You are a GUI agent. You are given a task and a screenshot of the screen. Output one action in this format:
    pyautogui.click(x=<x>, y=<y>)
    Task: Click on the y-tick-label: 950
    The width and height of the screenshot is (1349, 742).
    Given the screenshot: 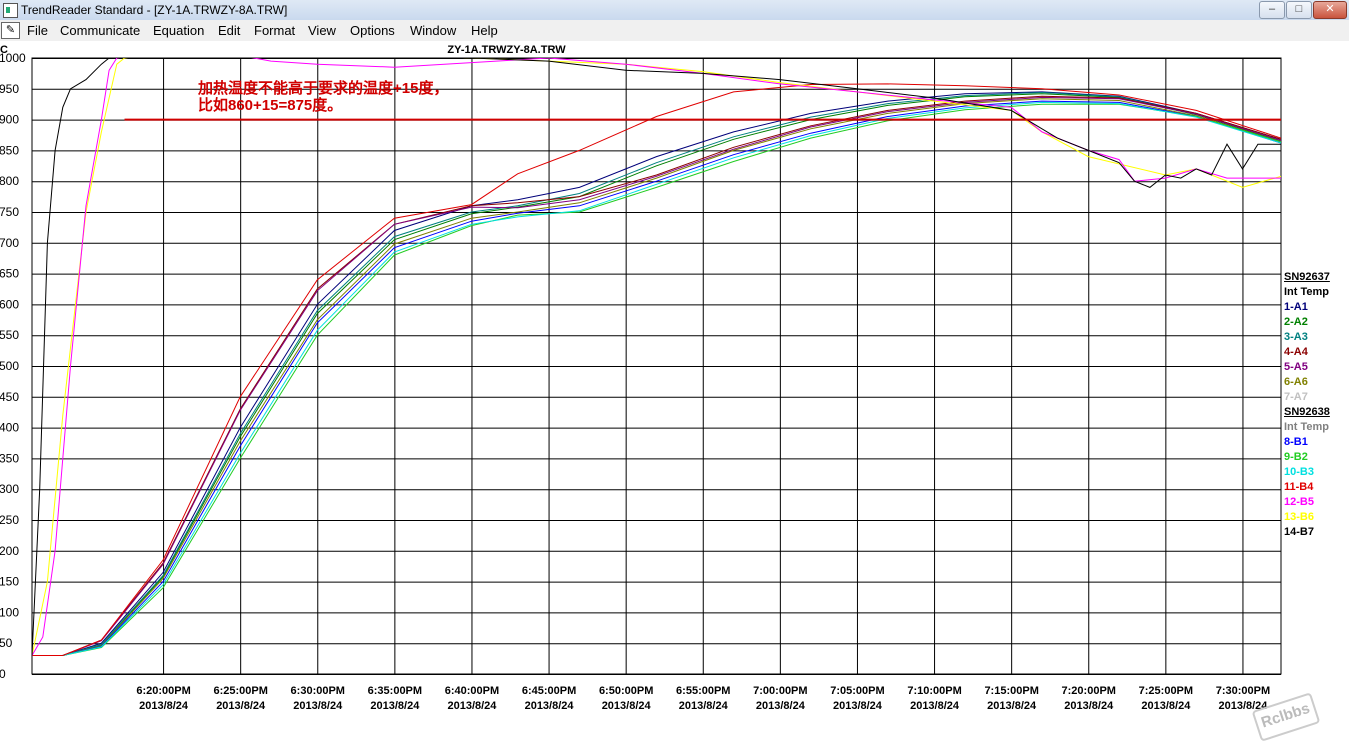 What is the action you would take?
    pyautogui.click(x=9, y=89)
    